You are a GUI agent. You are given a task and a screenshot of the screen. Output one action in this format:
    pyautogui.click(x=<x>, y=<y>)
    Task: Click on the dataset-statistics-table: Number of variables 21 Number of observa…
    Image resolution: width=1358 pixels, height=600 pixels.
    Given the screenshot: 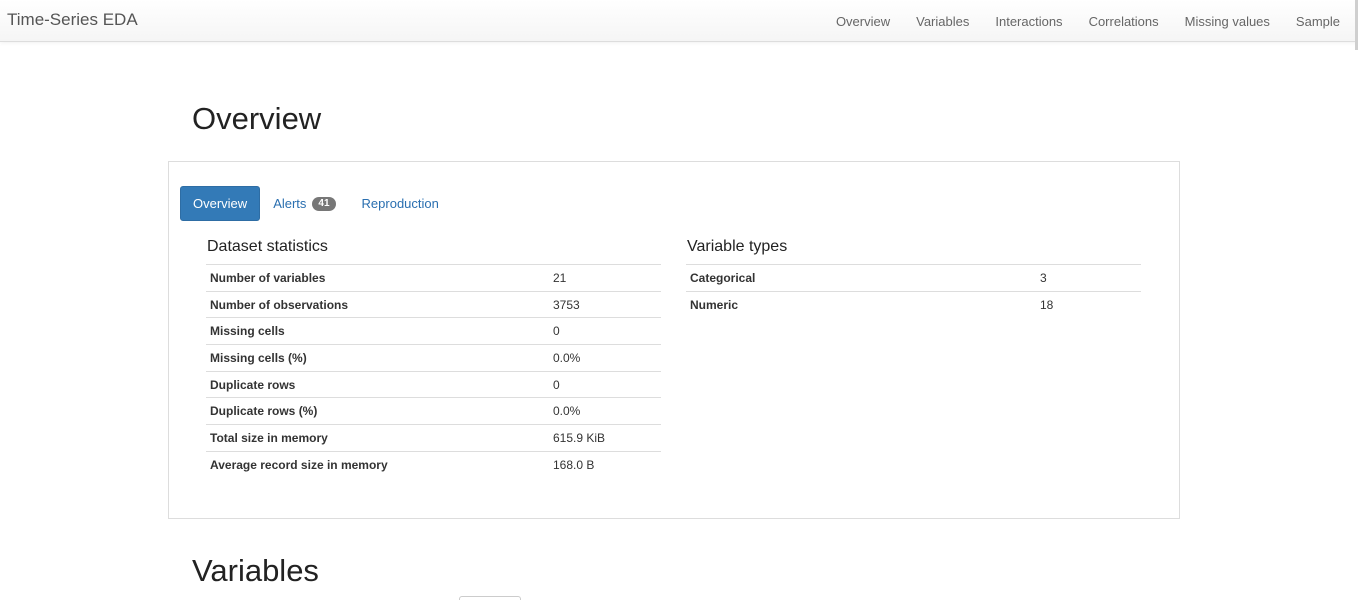 What is the action you would take?
    pyautogui.click(x=433, y=371)
    